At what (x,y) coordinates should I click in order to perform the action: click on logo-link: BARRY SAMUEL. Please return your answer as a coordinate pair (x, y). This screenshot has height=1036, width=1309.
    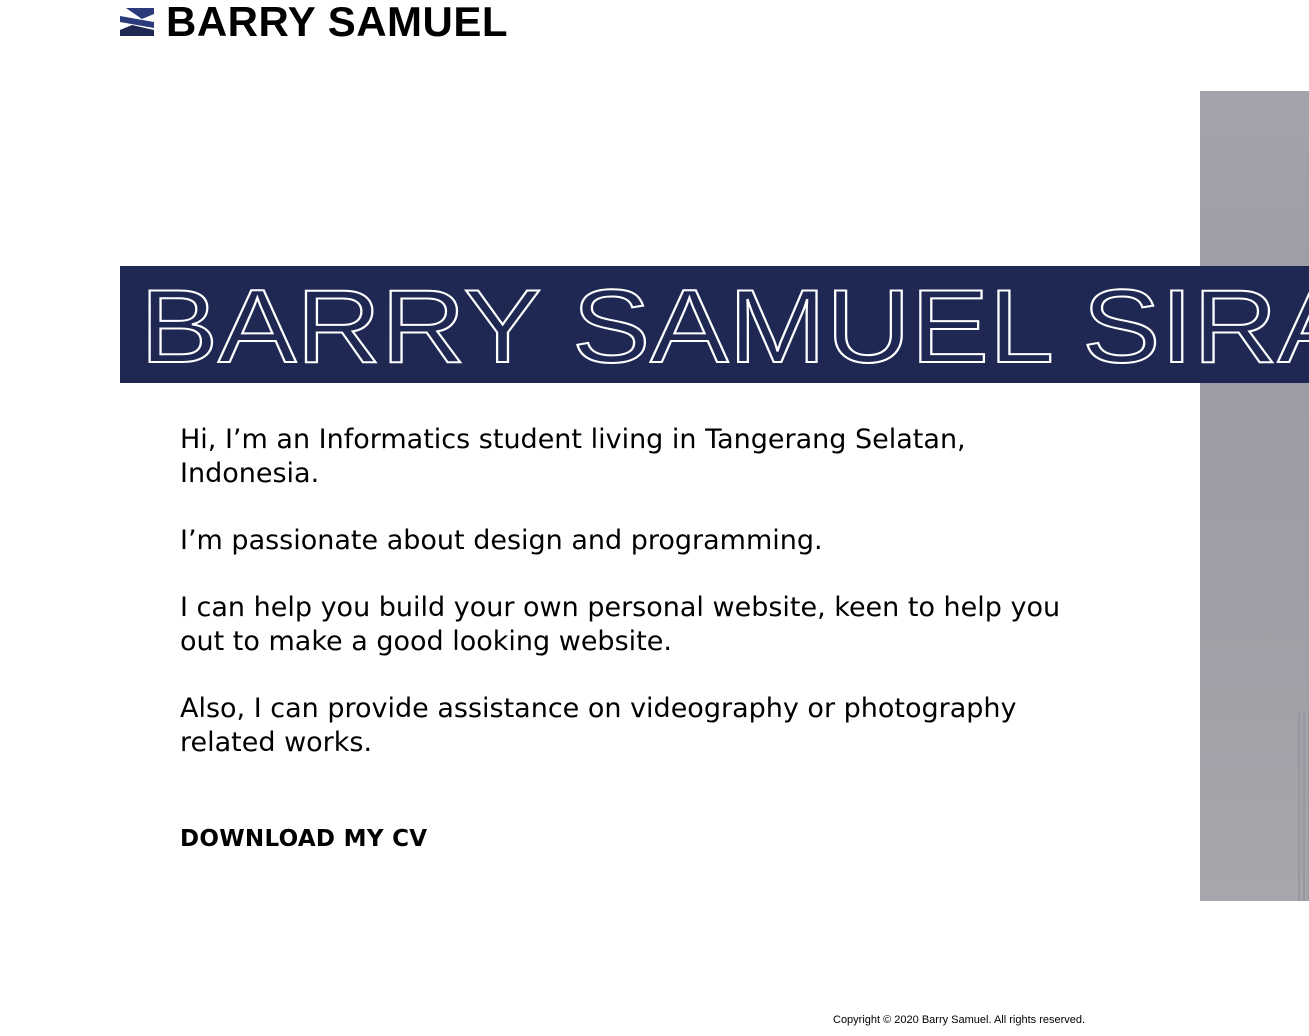
    Looking at the image, I should click on (314, 22).